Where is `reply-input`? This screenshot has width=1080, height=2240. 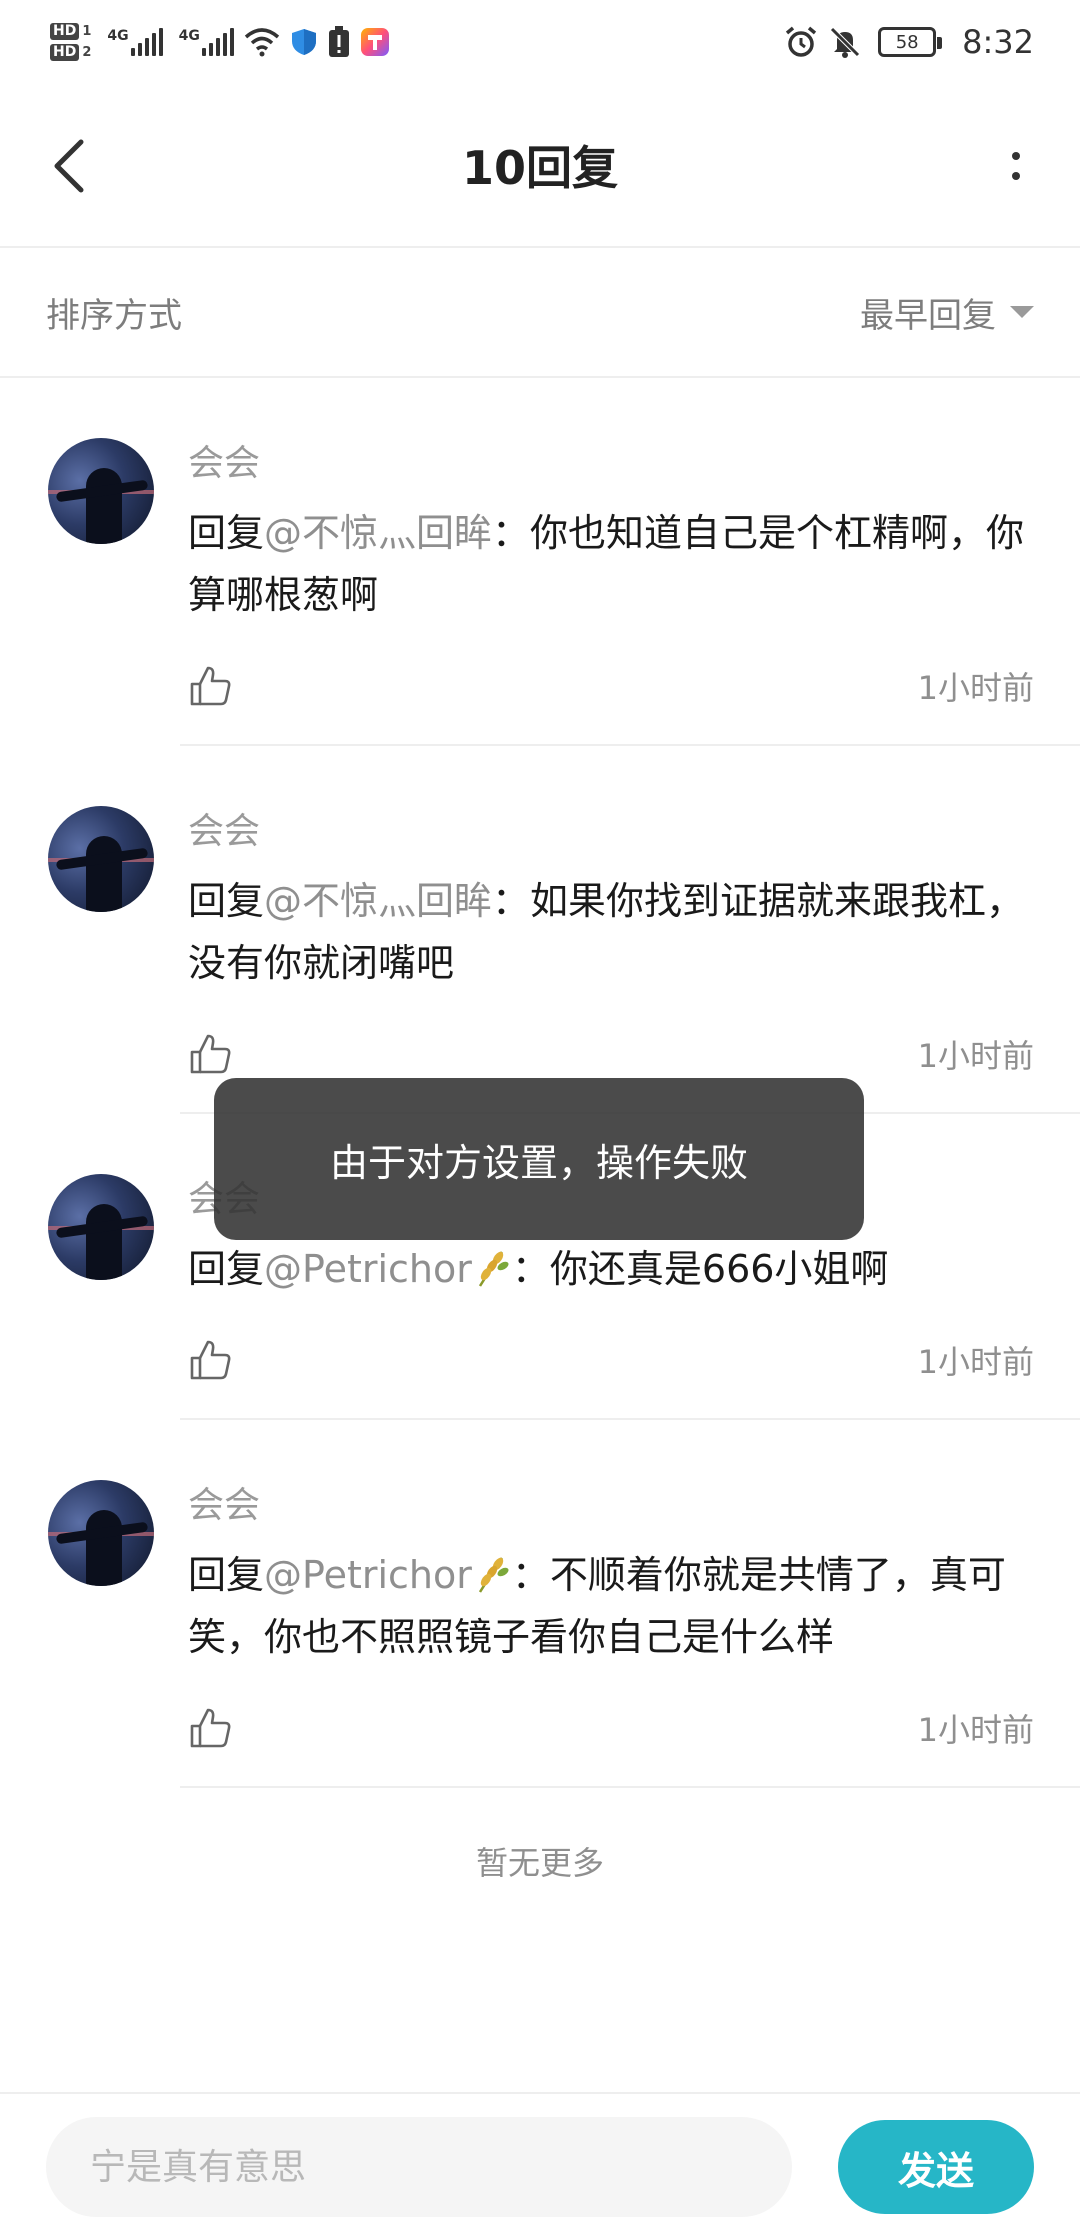 reply-input is located at coordinates (419, 2167).